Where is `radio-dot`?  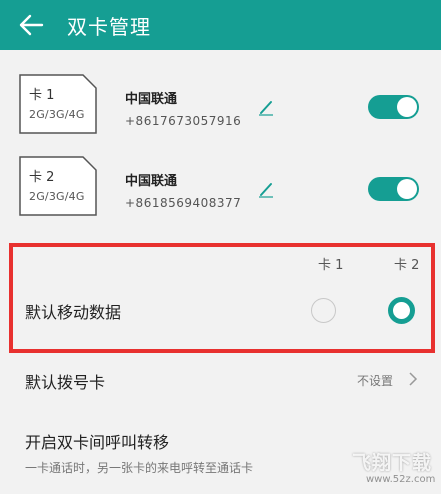
radio-dot is located at coordinates (401, 310).